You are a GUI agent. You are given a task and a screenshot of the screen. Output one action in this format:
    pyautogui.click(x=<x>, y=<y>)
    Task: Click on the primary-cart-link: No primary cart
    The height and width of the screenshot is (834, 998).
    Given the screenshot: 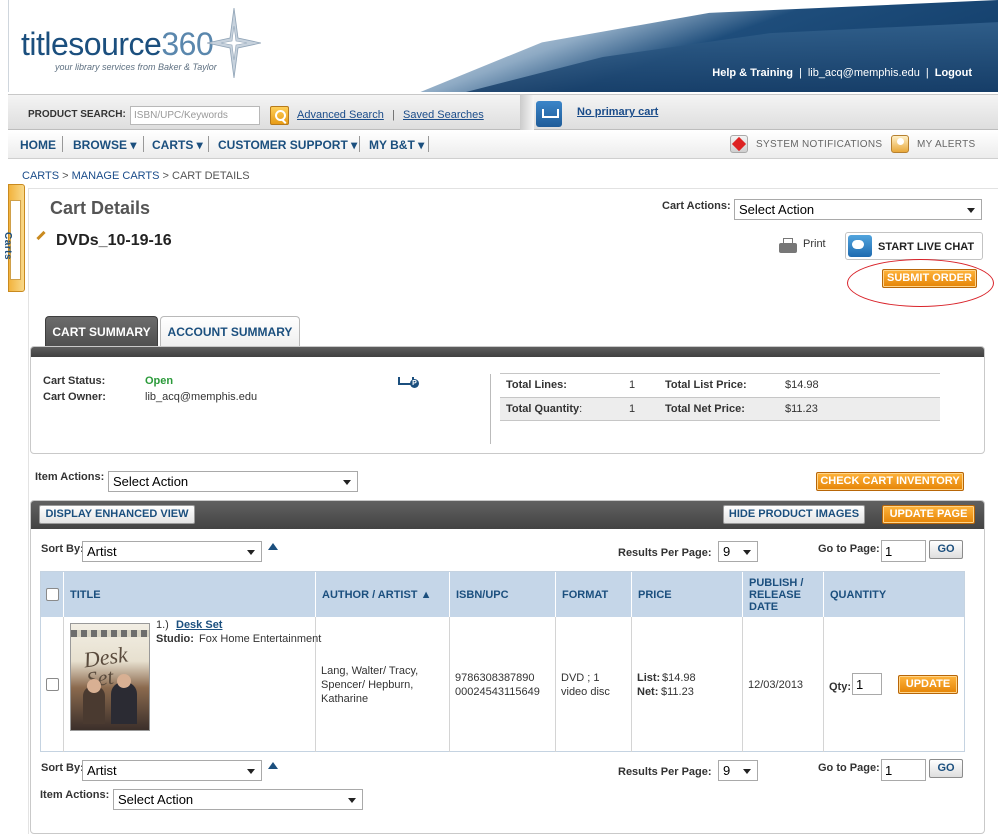 What is the action you would take?
    pyautogui.click(x=617, y=112)
    